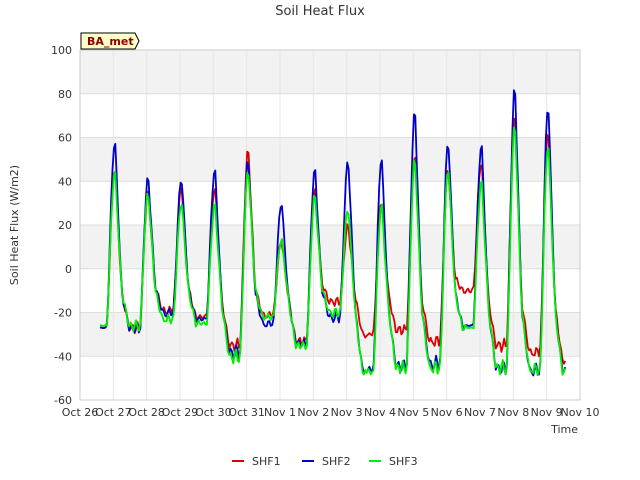 This screenshot has height=480, width=640. I want to click on badge: BA_met, so click(110, 41).